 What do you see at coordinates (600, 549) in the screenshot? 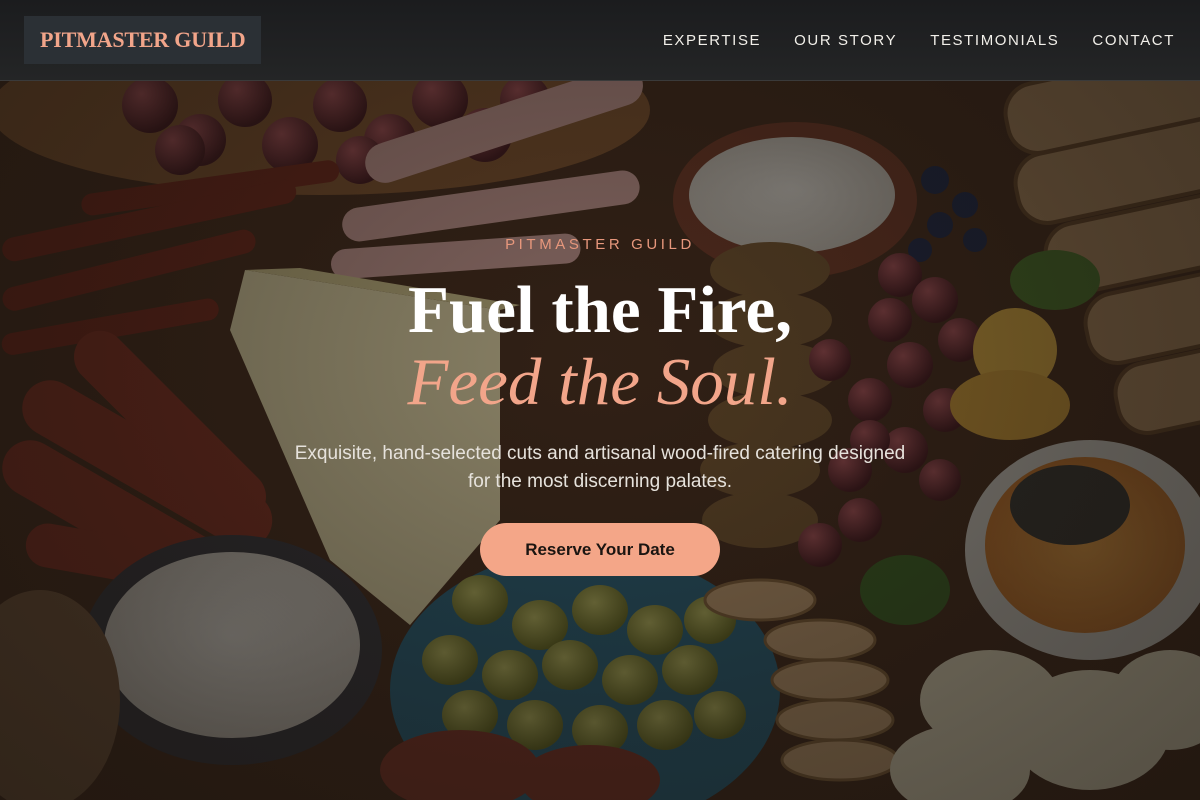
I see `reserve-date-button: Reserve Your Date` at bounding box center [600, 549].